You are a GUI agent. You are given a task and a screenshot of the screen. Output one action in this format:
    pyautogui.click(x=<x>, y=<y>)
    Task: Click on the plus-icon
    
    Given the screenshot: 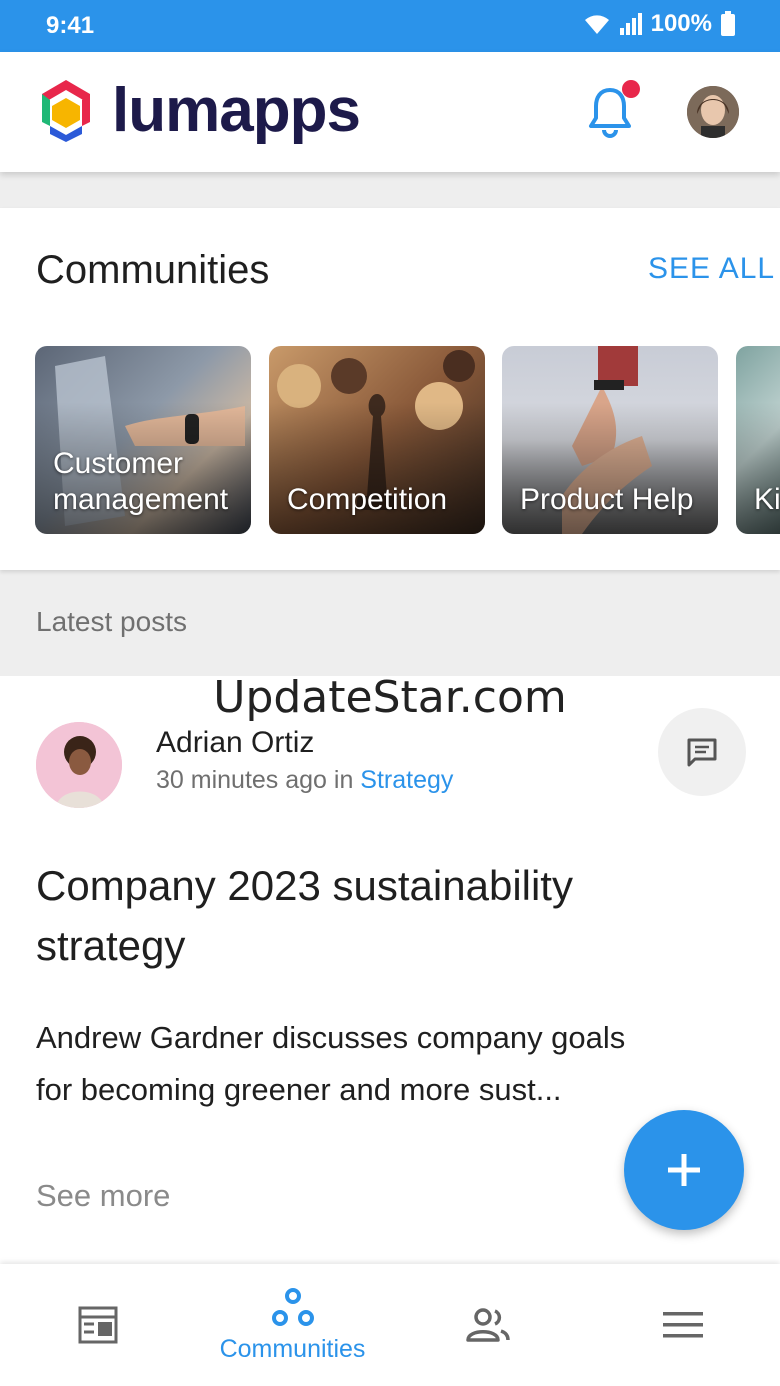 What is the action you would take?
    pyautogui.click(x=684, y=1170)
    